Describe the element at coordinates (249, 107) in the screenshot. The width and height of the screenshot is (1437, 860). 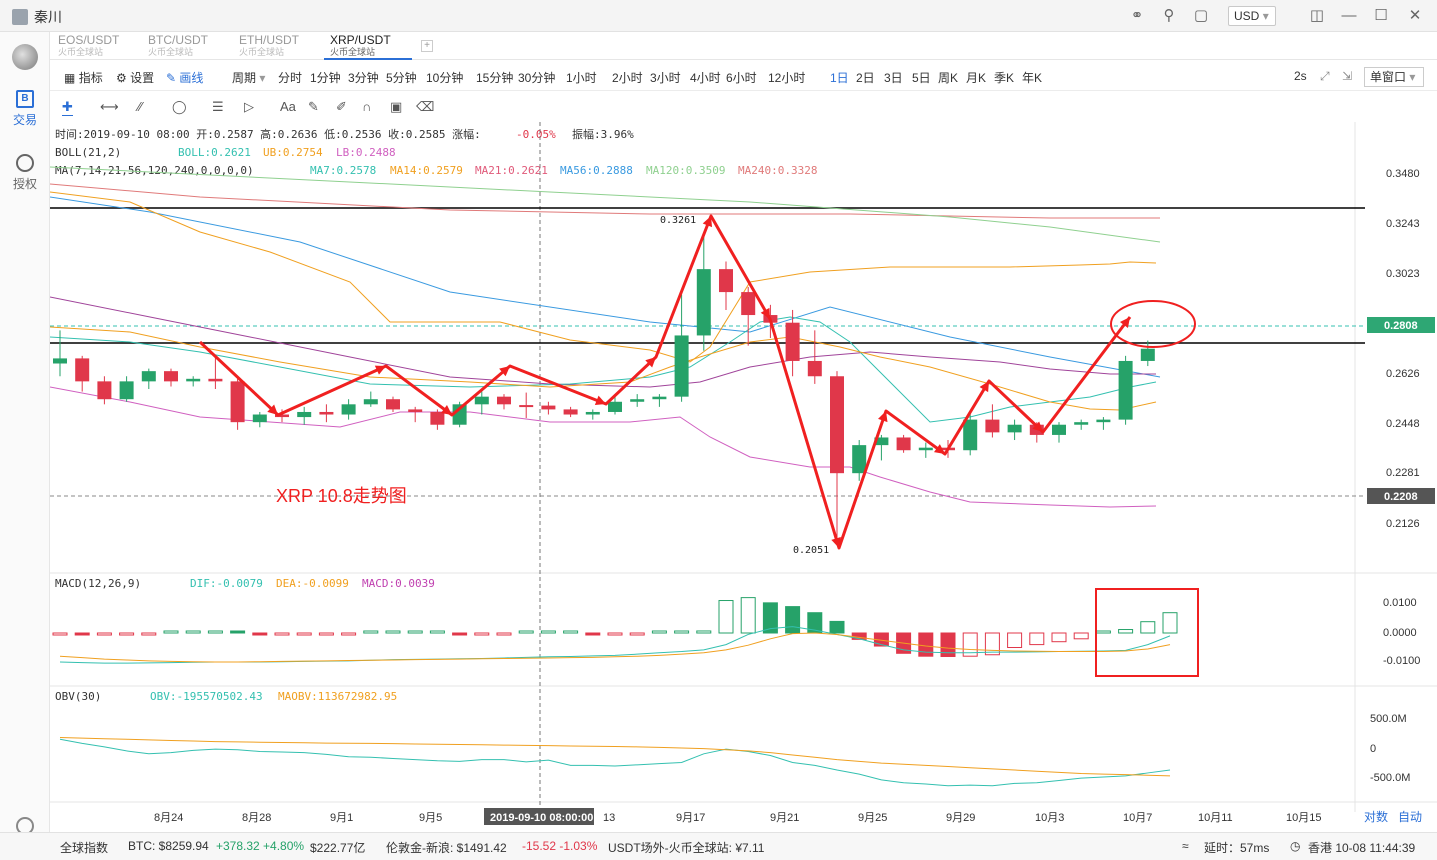
I see `triangle-icon: ▷` at that location.